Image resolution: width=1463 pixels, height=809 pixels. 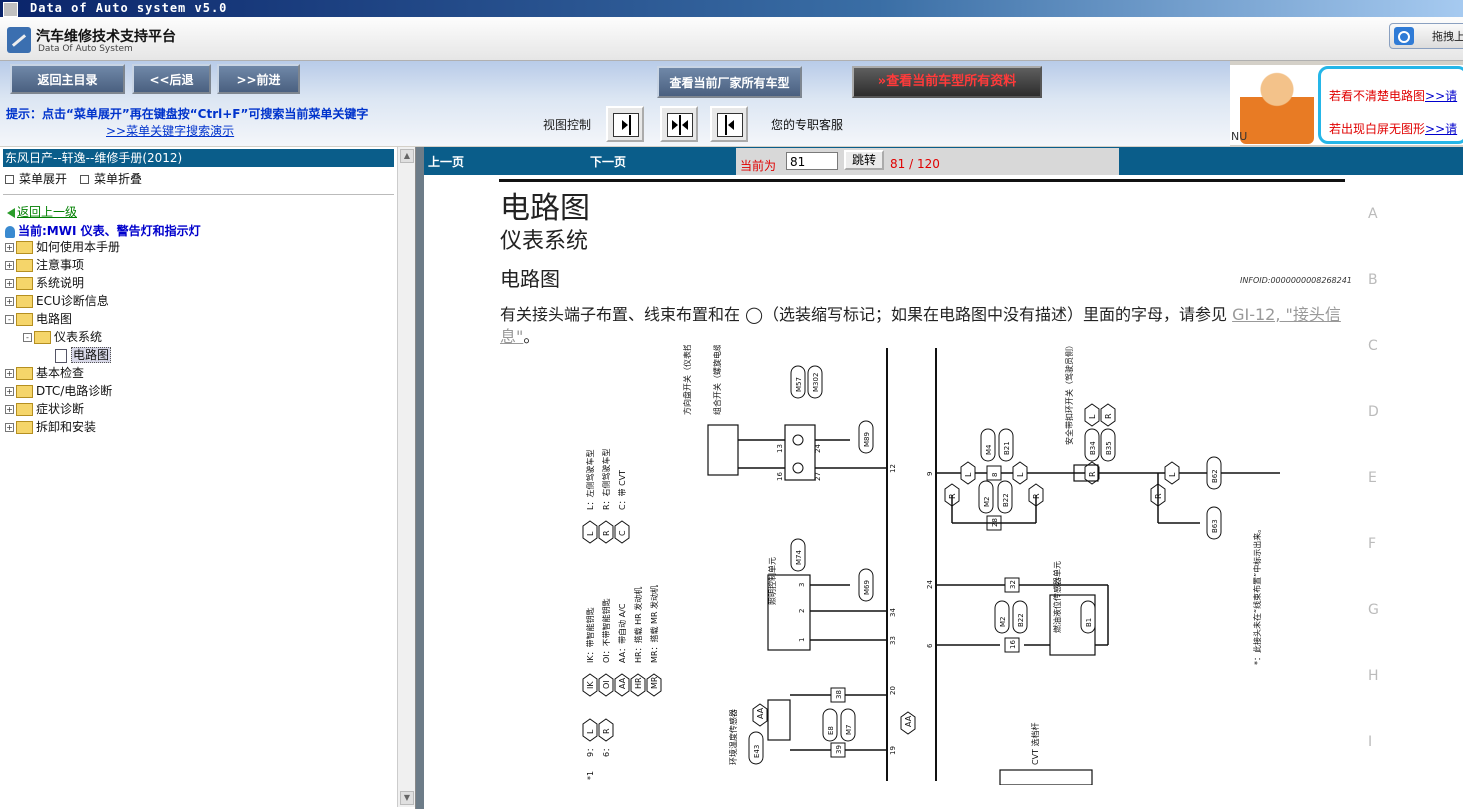 What do you see at coordinates (1404, 36) in the screenshot?
I see `search-plugin-icon` at bounding box center [1404, 36].